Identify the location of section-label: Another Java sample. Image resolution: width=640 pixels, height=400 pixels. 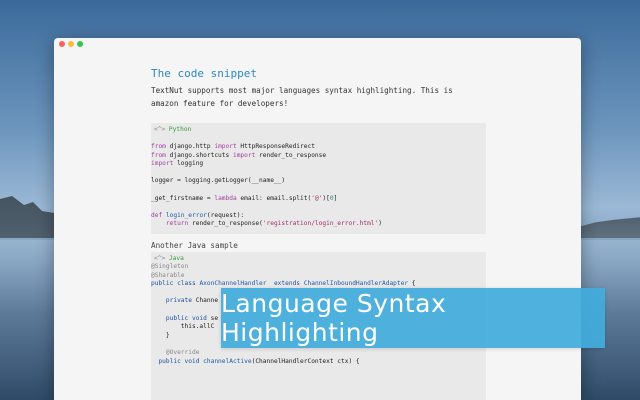
(194, 245).